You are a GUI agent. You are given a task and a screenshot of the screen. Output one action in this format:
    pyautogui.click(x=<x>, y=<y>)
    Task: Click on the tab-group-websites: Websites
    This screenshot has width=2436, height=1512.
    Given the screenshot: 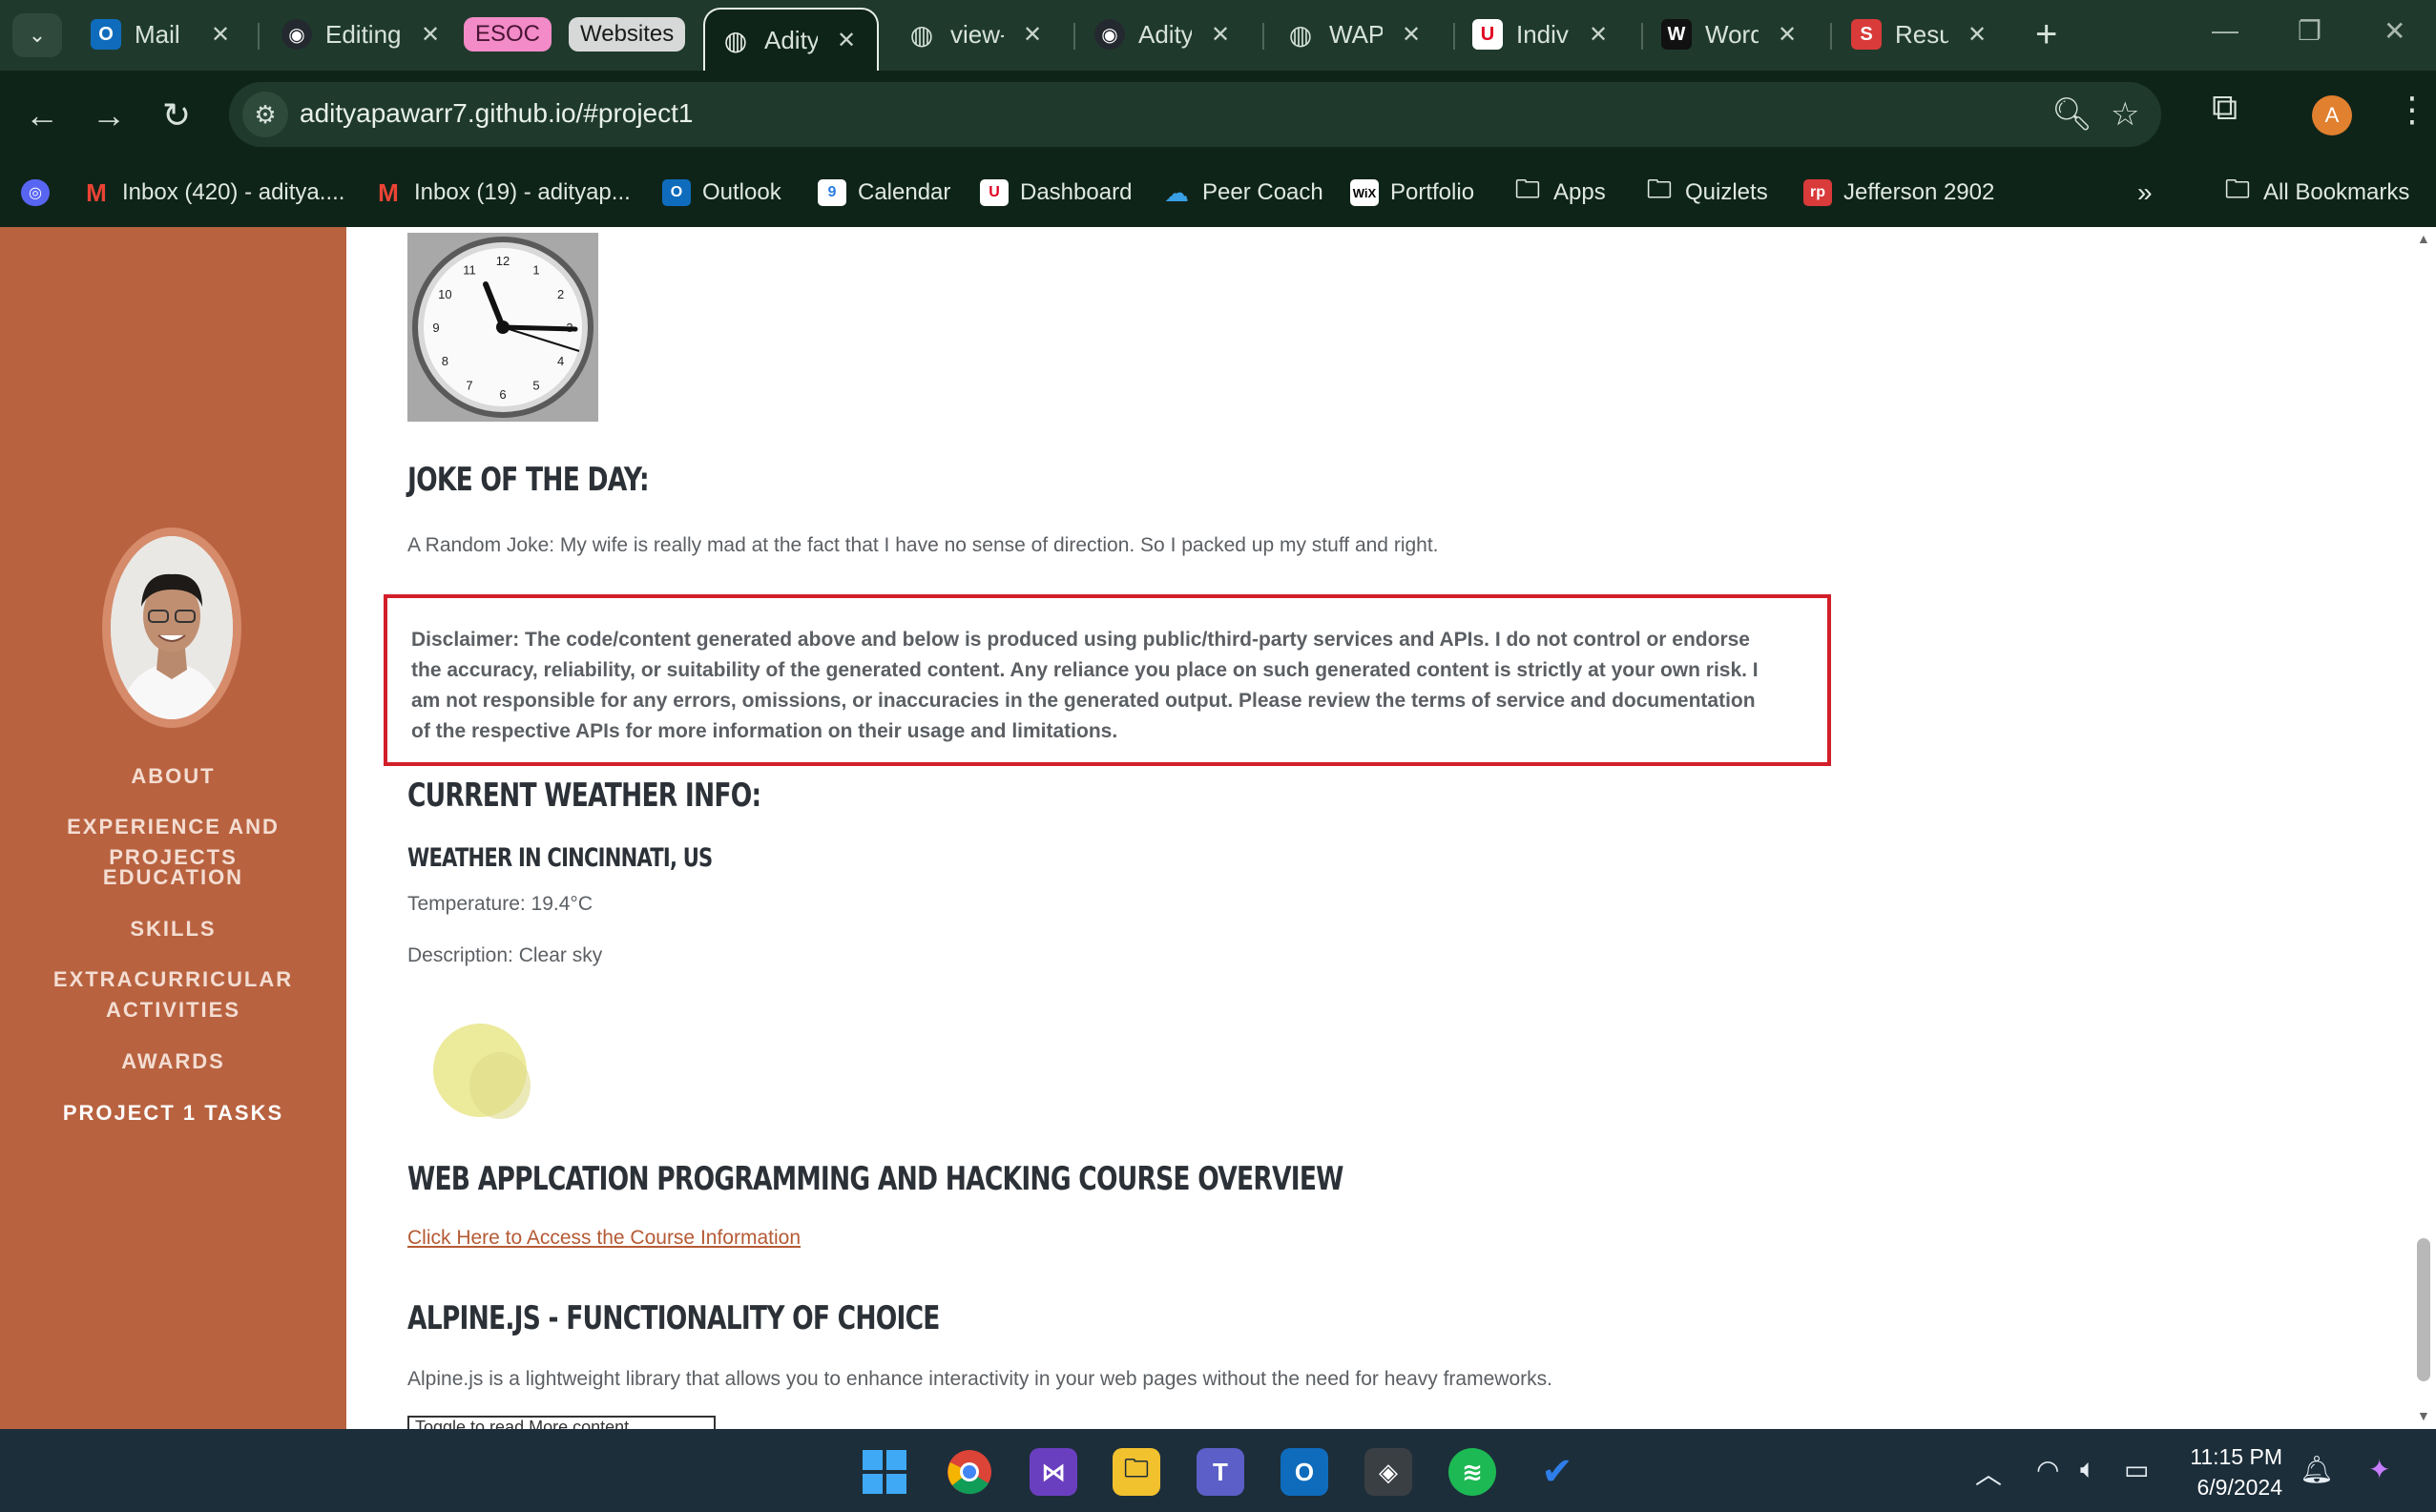 What is the action you would take?
    pyautogui.click(x=627, y=34)
    